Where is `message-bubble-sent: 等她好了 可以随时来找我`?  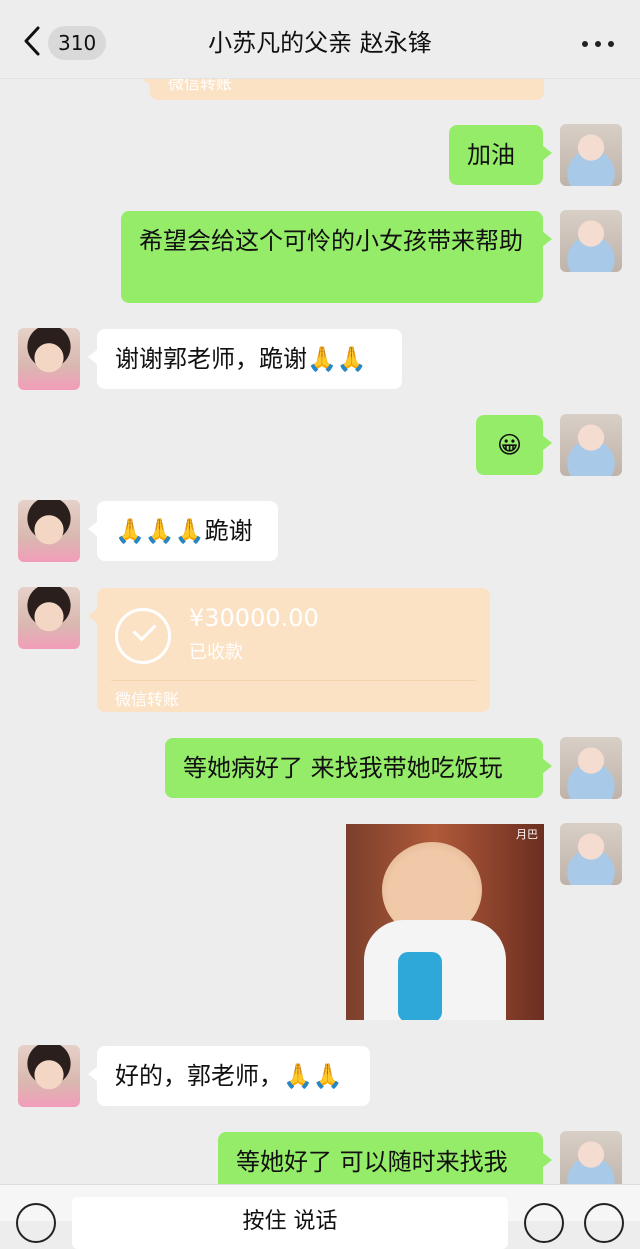
message-bubble-sent: 等她好了 可以随时来找我 is located at coordinates (385, 1162).